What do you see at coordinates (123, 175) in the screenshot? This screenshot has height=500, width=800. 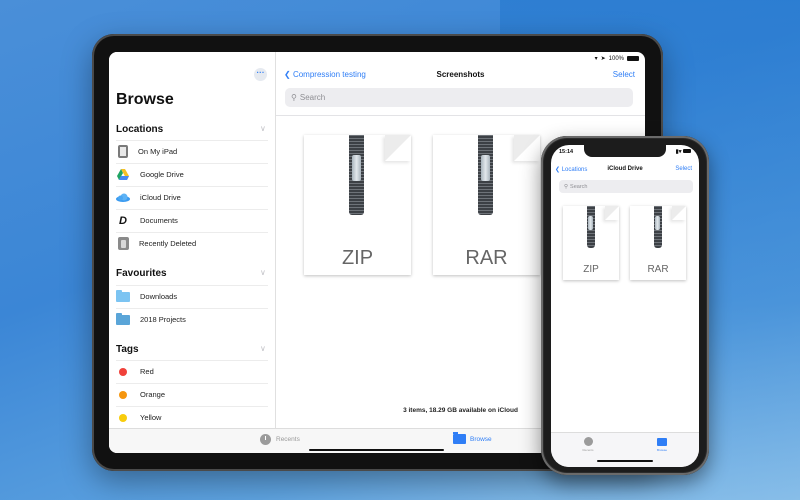 I see `google-drive-icon` at bounding box center [123, 175].